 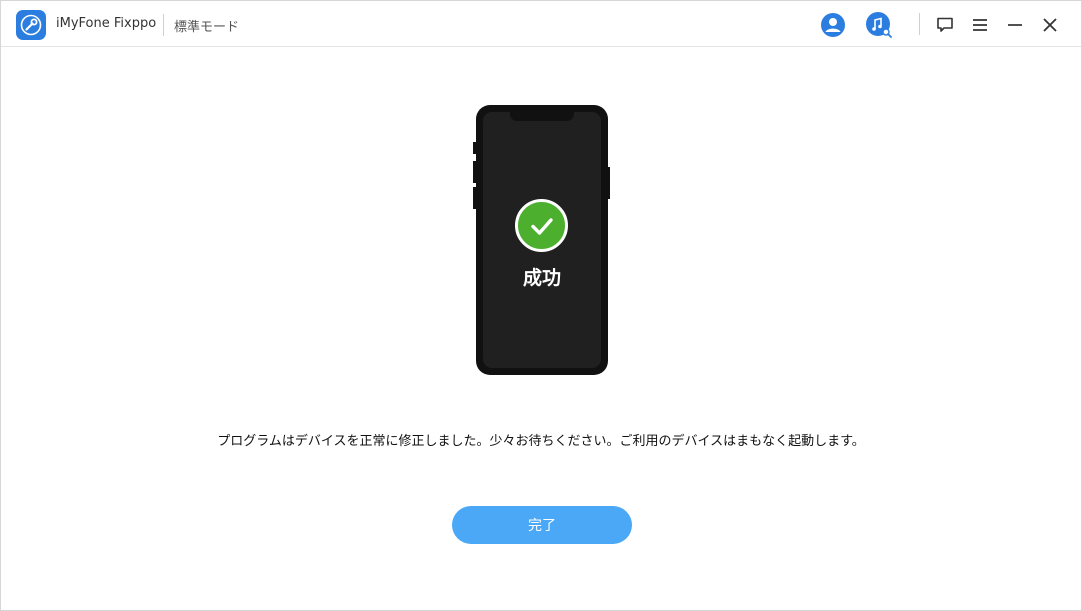 What do you see at coordinates (1015, 25) in the screenshot?
I see `minimize-icon` at bounding box center [1015, 25].